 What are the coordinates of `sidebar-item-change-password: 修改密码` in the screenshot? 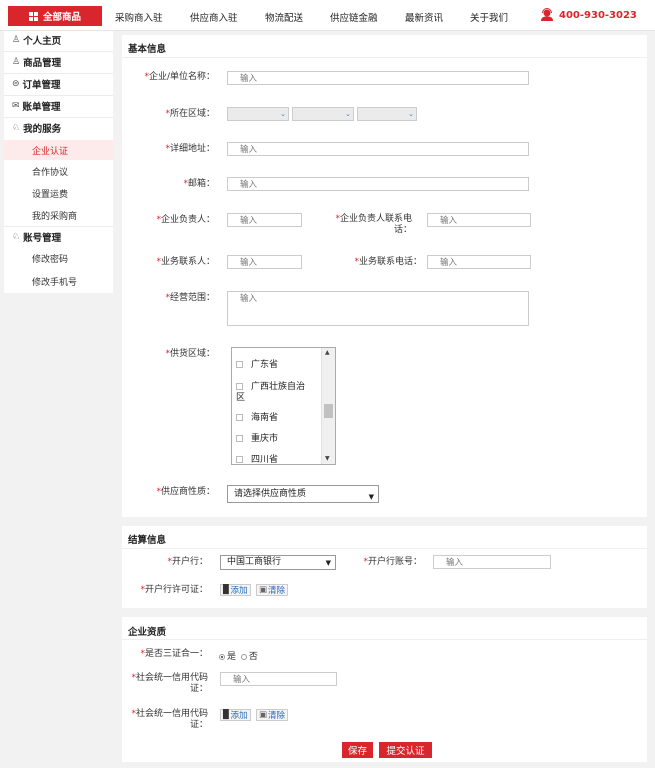 It's located at (58, 258).